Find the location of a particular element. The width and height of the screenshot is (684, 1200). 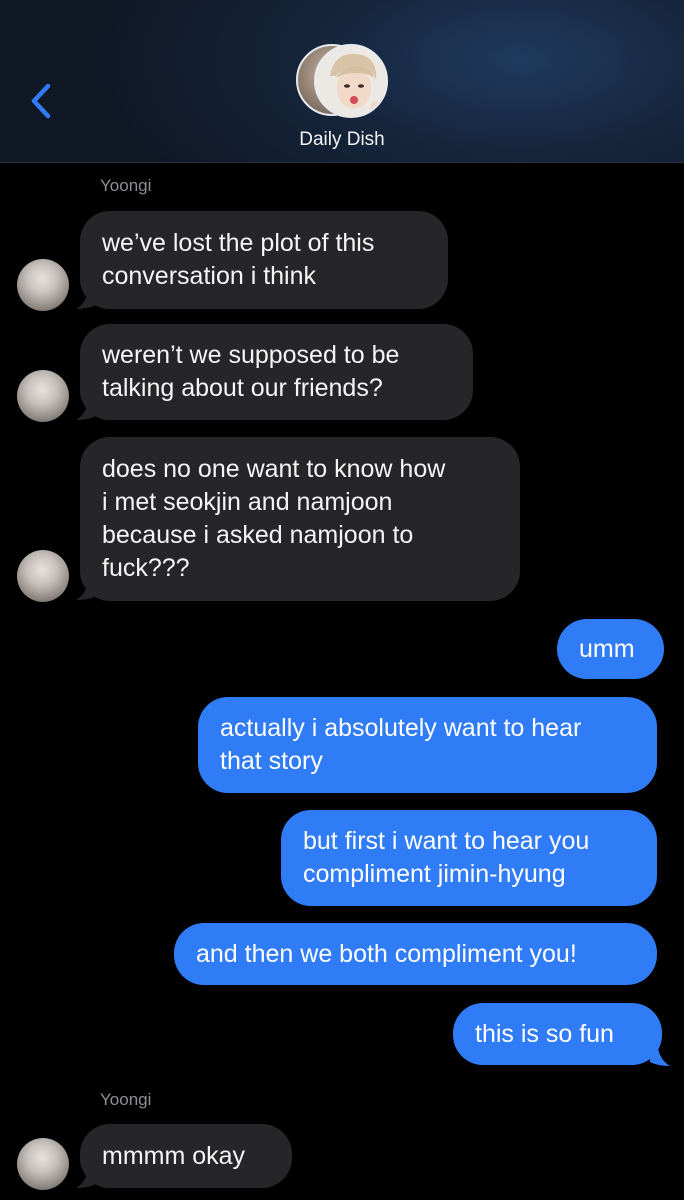

outgoing-message: umm is located at coordinates (610, 649).